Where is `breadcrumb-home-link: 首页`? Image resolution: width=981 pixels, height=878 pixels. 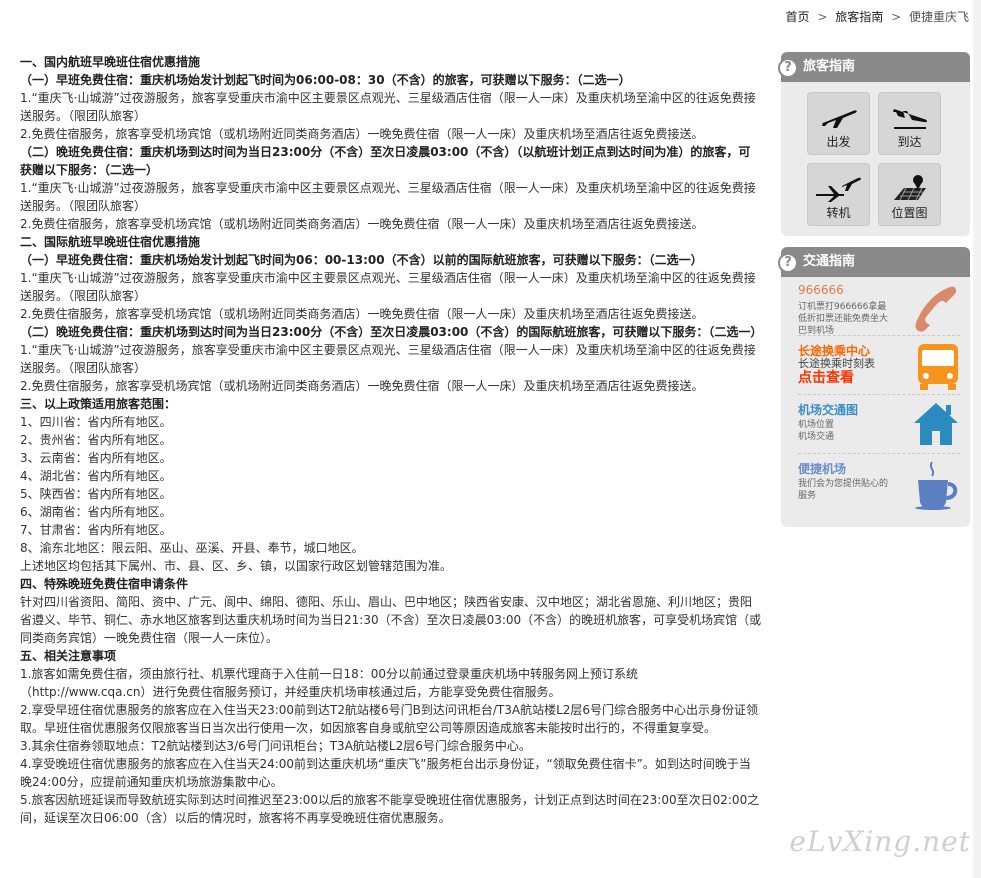
breadcrumb-home-link: 首页 is located at coordinates (798, 17).